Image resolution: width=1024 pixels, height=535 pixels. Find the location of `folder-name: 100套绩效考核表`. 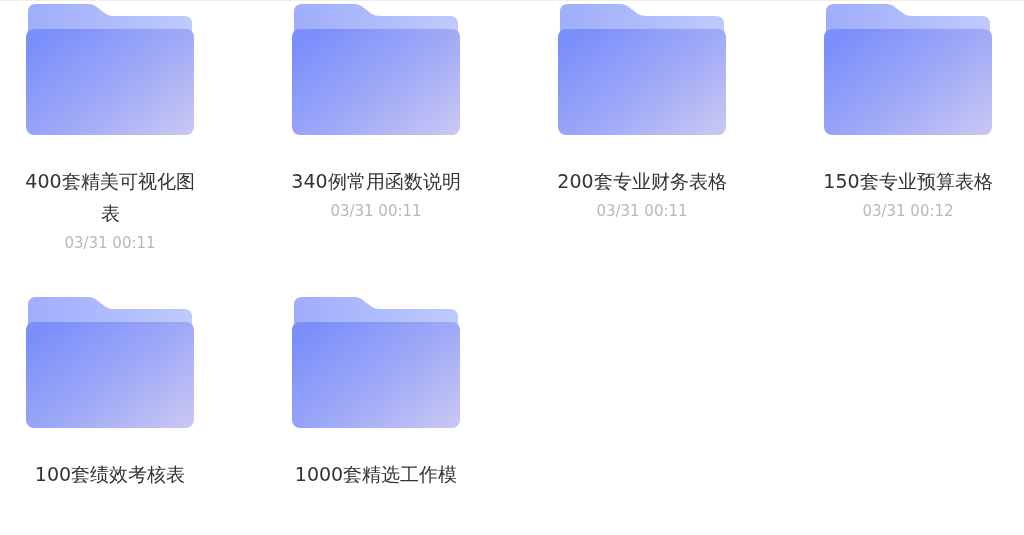

folder-name: 100套绩效考核表 is located at coordinates (110, 473).